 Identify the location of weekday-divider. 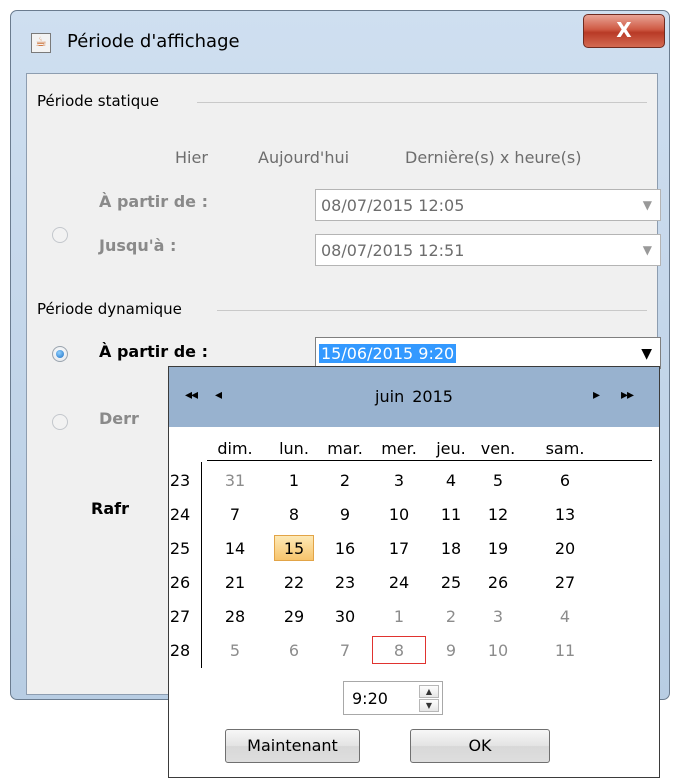
(429, 460).